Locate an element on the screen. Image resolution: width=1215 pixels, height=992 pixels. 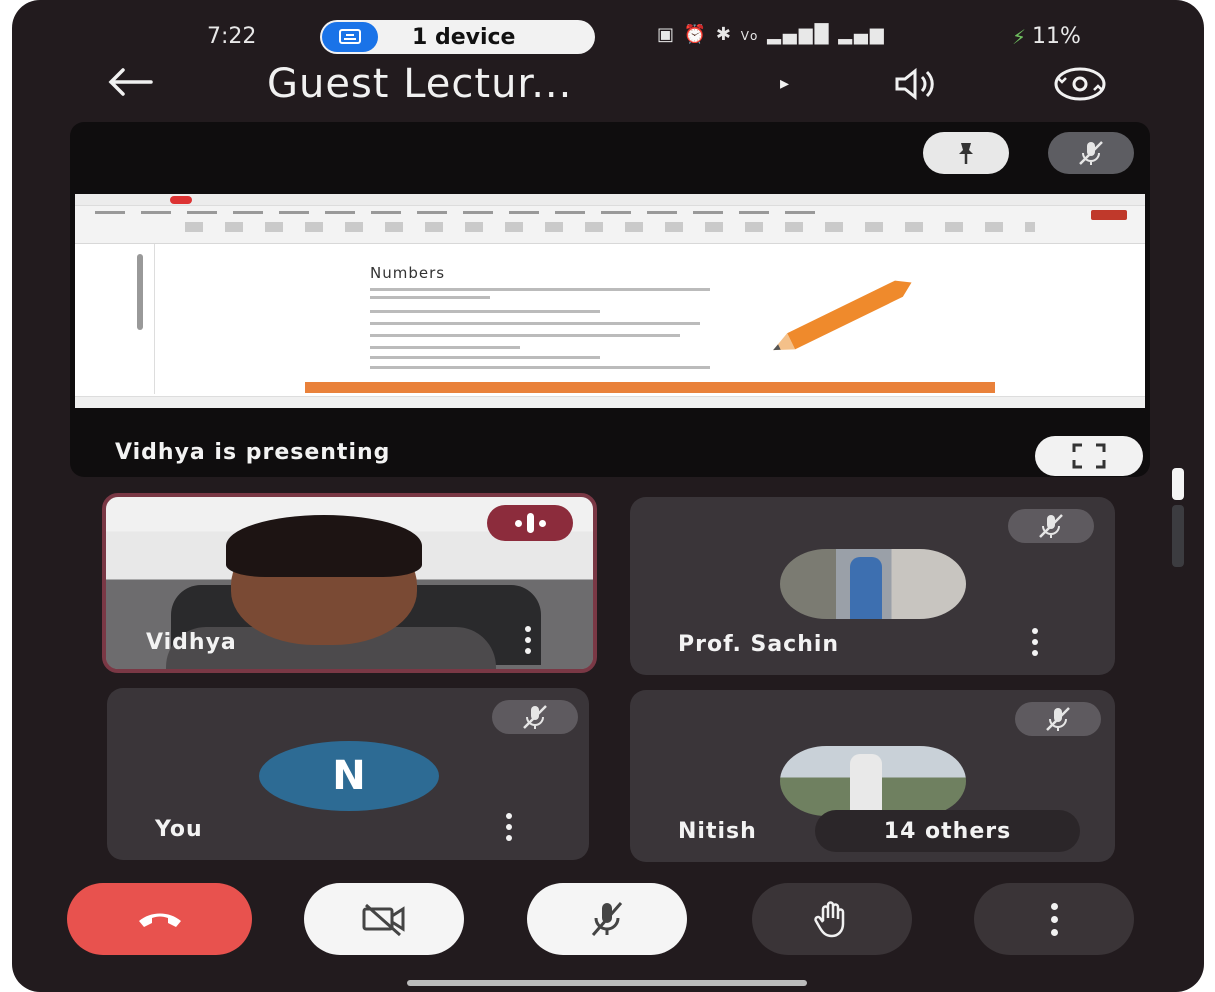
hang-up-icon is located at coordinates (159, 920).